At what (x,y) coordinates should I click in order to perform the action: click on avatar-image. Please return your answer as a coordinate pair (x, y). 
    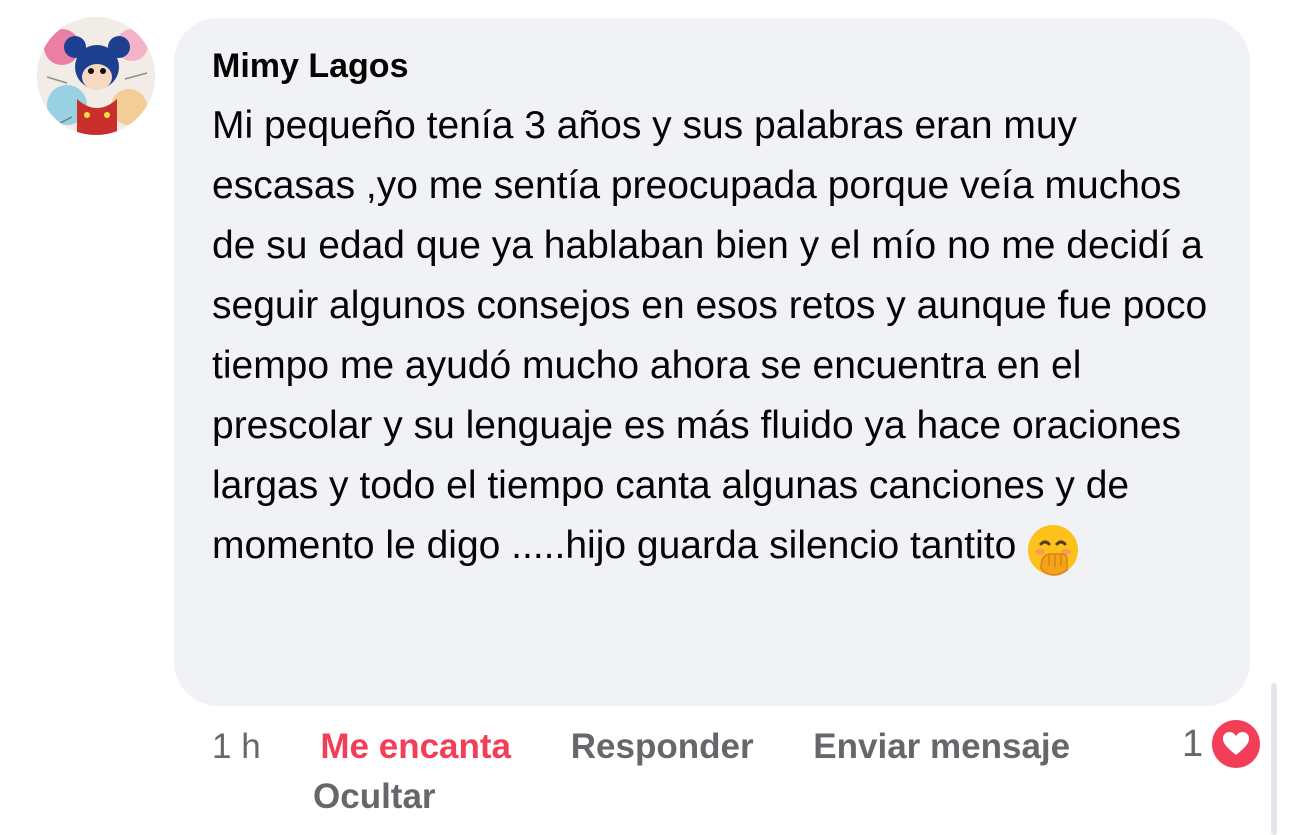
    Looking at the image, I should click on (96, 76).